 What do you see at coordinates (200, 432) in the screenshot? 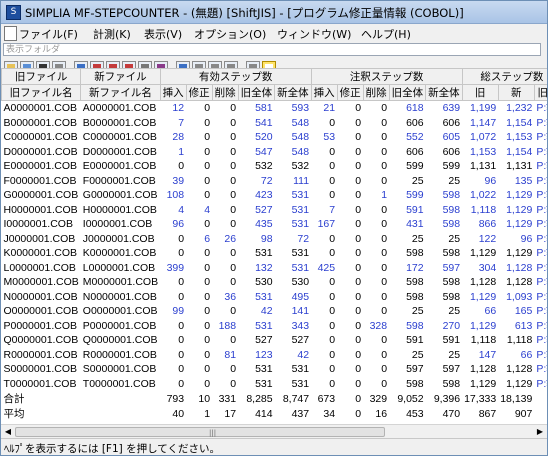
I see `scroll-thumb: |||` at bounding box center [200, 432].